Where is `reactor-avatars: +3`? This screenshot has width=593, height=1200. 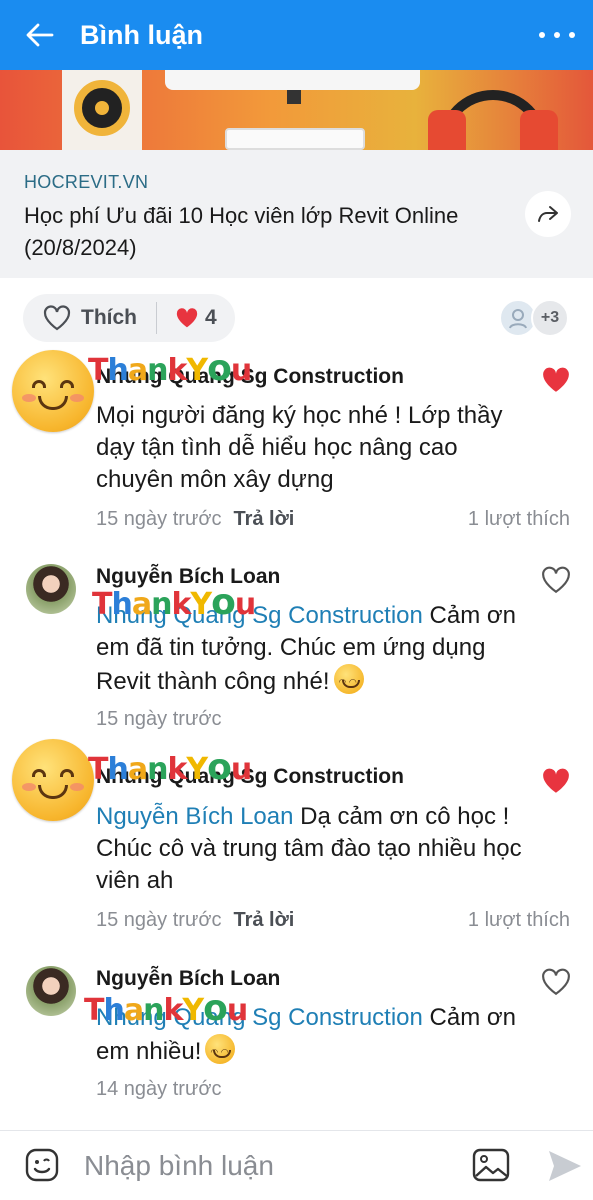 reactor-avatars: +3 is located at coordinates (534, 318).